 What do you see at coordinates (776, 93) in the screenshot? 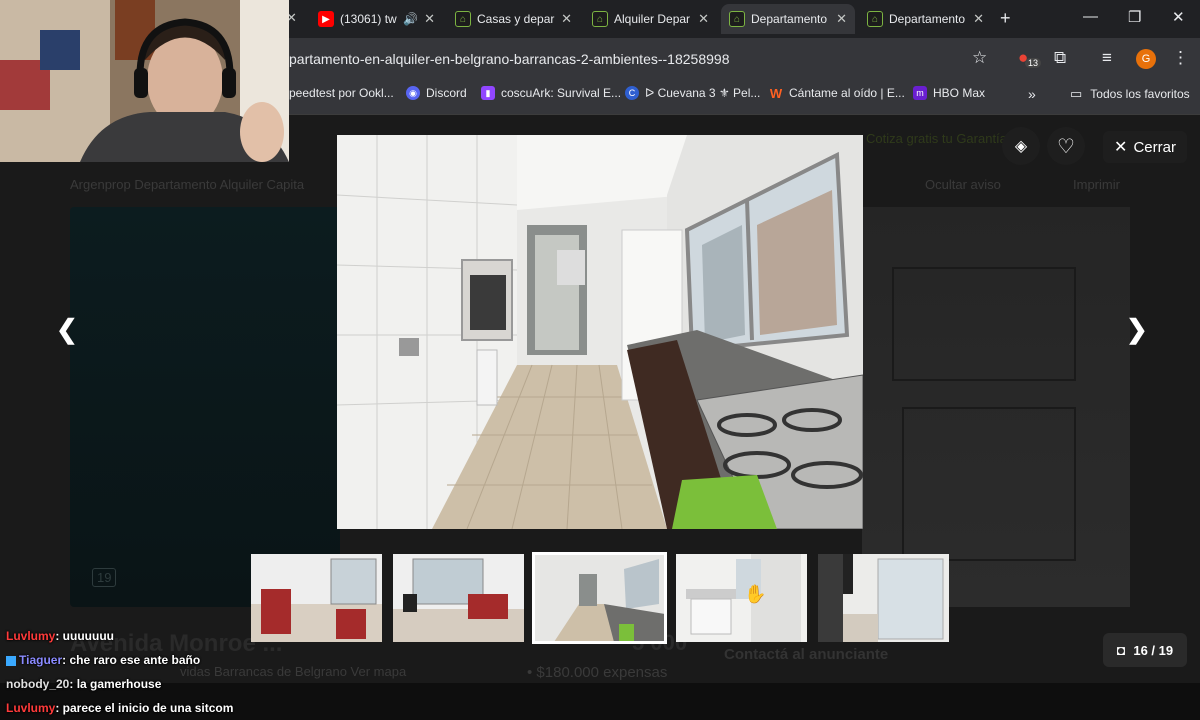
I see `wattpad-icon: W` at bounding box center [776, 93].